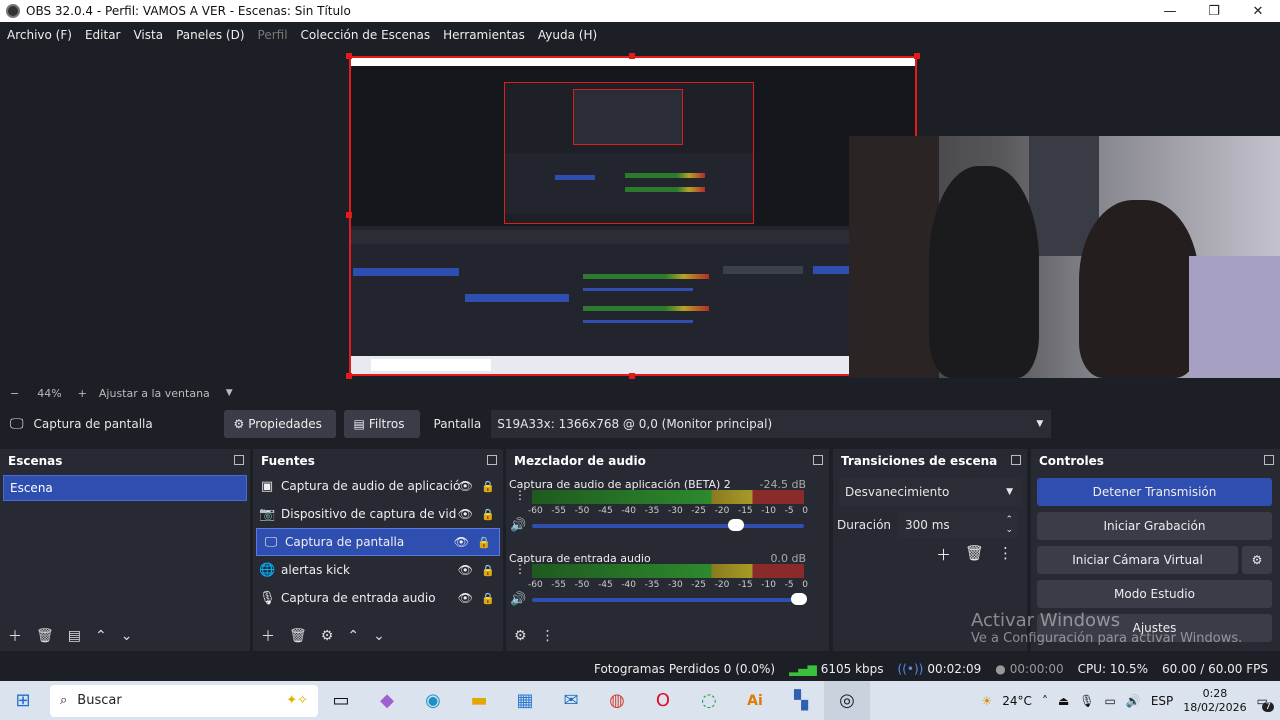 Image resolution: width=1280 pixels, height=720 pixels. What do you see at coordinates (1214, 11) in the screenshot?
I see `maximize-button: ❐` at bounding box center [1214, 11].